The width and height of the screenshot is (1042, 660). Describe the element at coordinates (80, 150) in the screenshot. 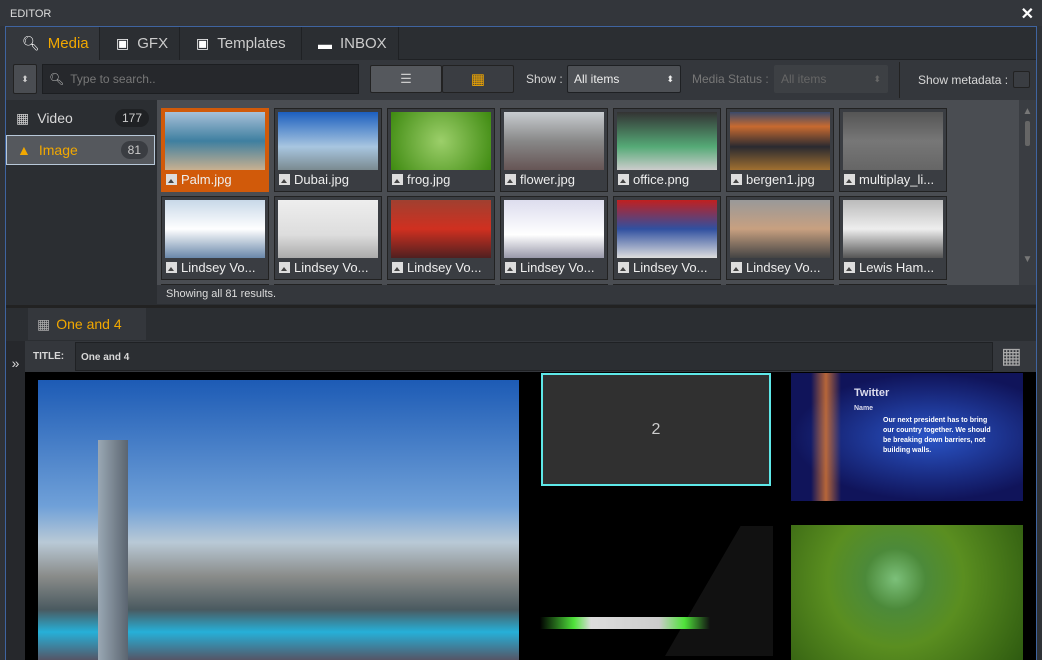

I see `sidebar-item-image: ▲ Image 81` at that location.